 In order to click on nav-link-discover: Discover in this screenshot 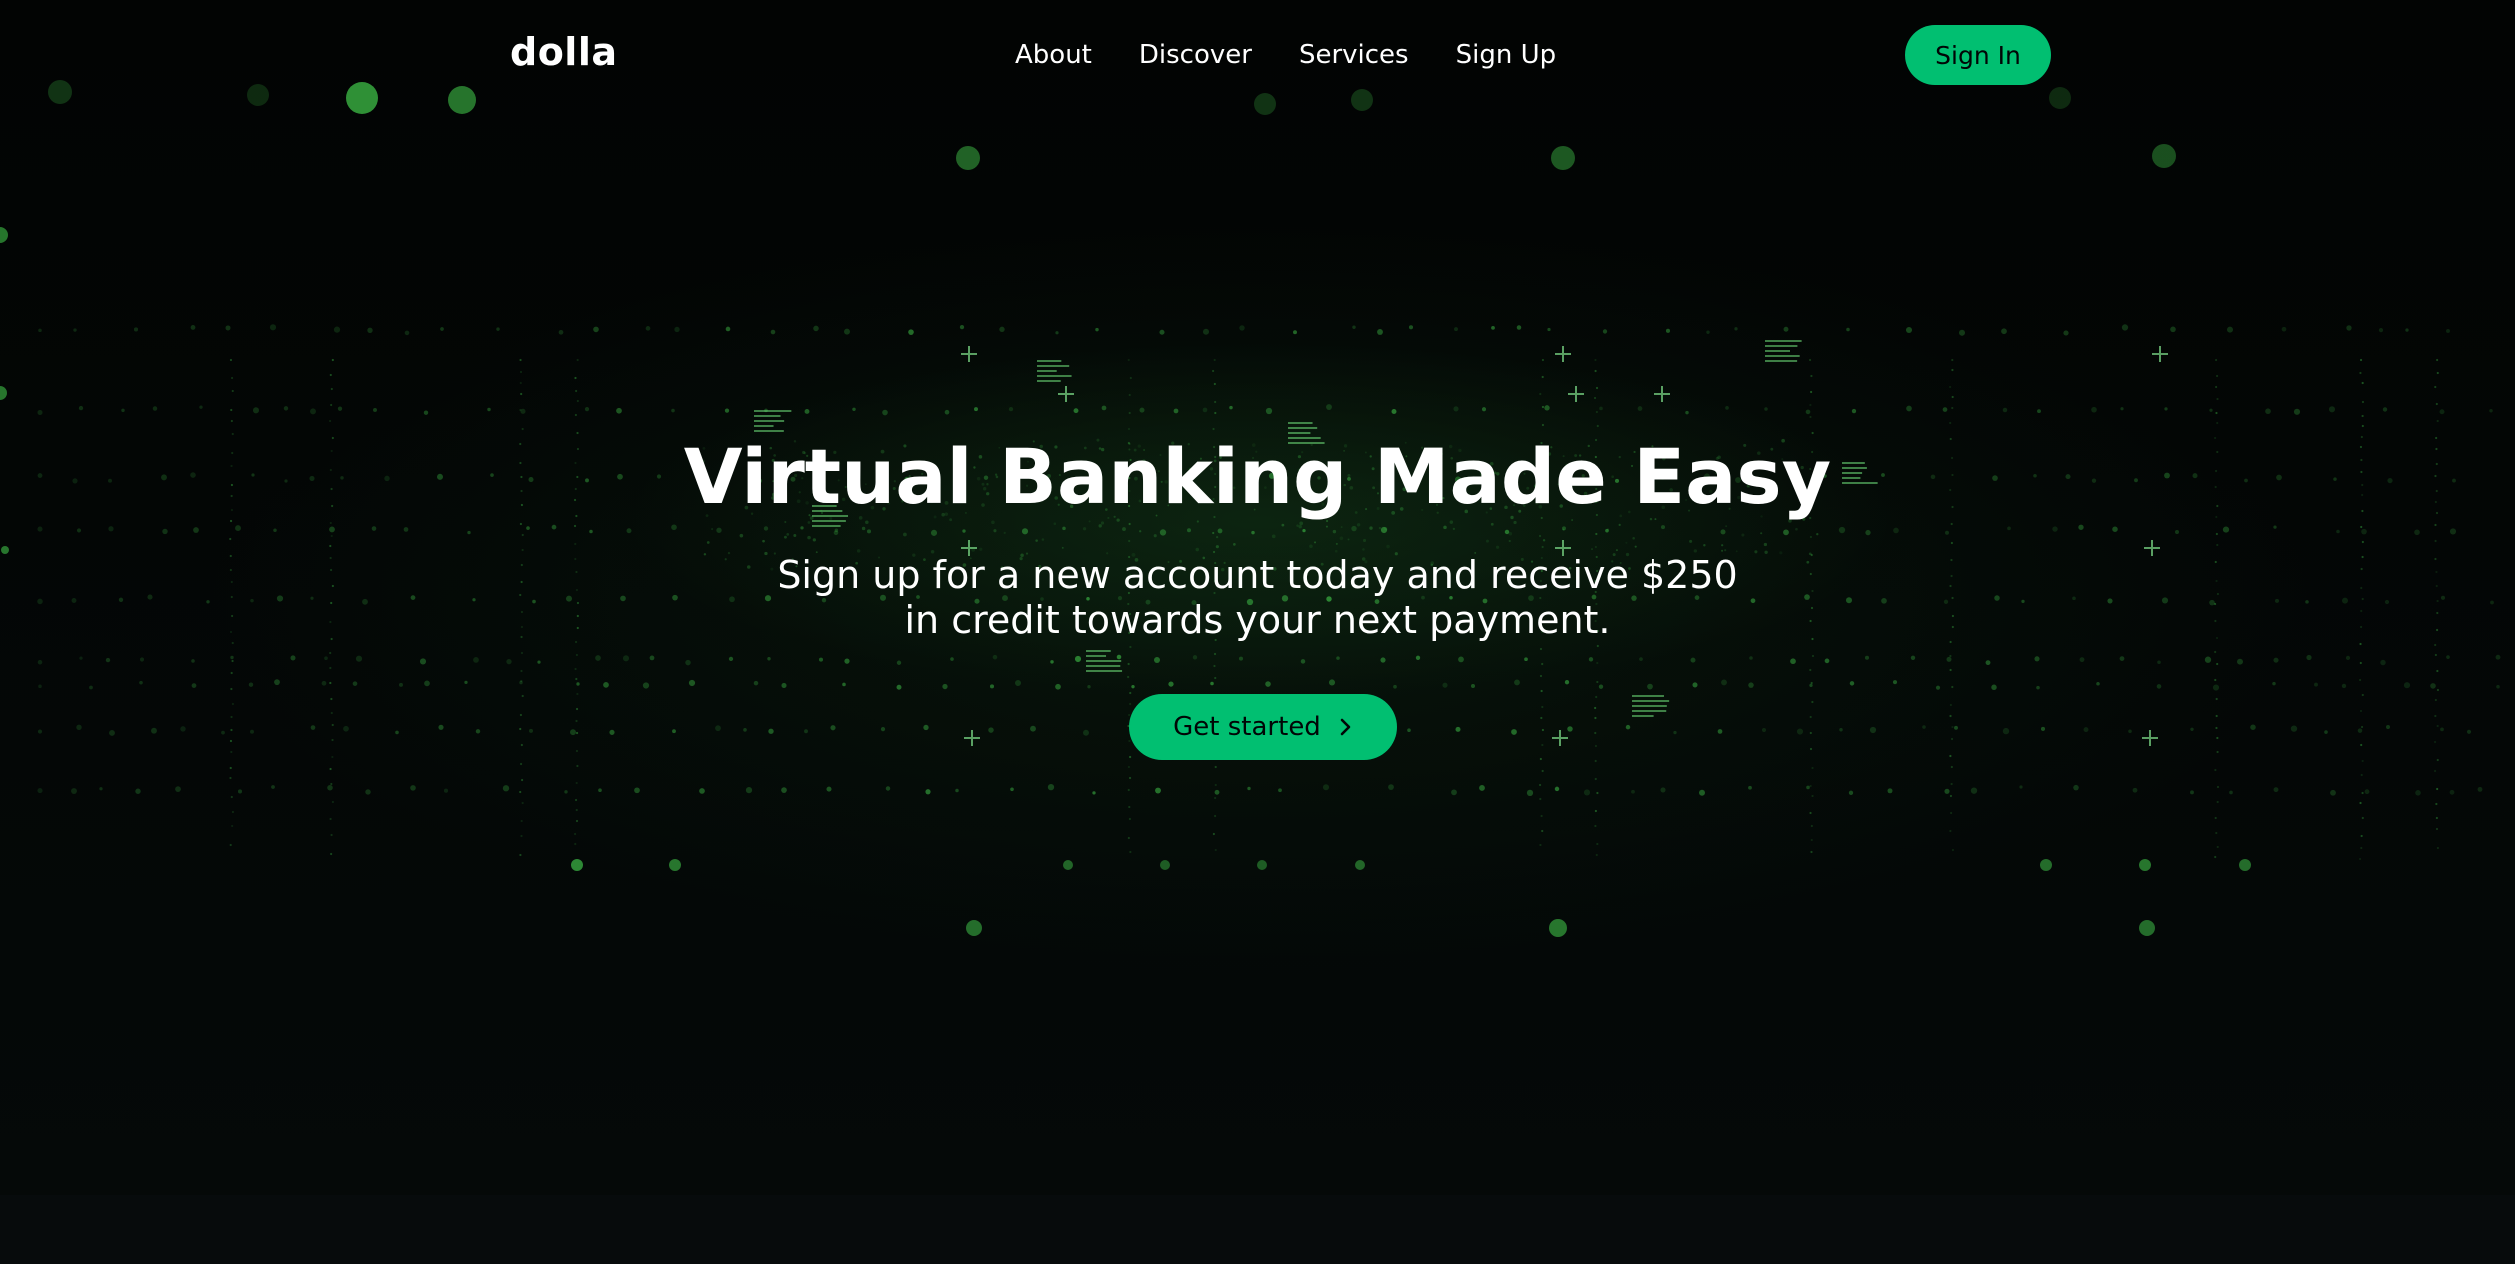, I will do `click(1195, 55)`.